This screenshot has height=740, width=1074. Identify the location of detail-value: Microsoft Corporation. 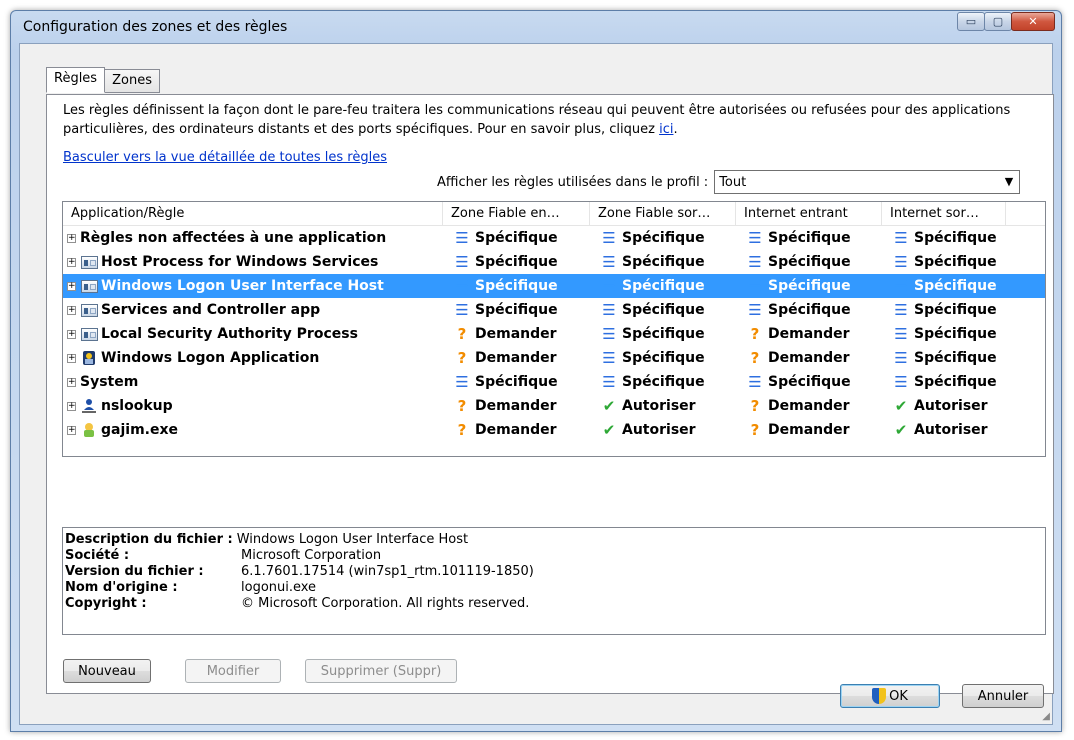
(311, 555).